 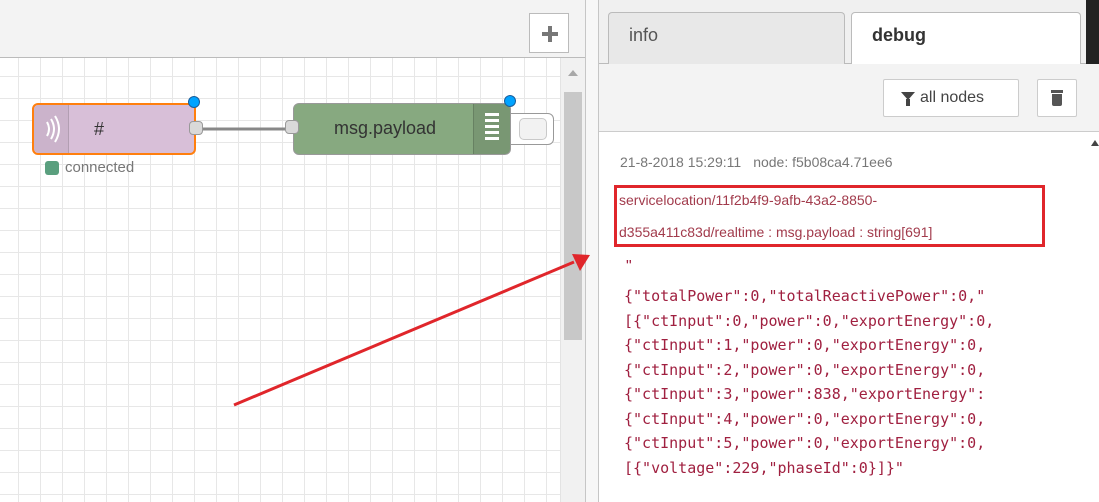 What do you see at coordinates (1092, 32) in the screenshot?
I see `sidebar-edge` at bounding box center [1092, 32].